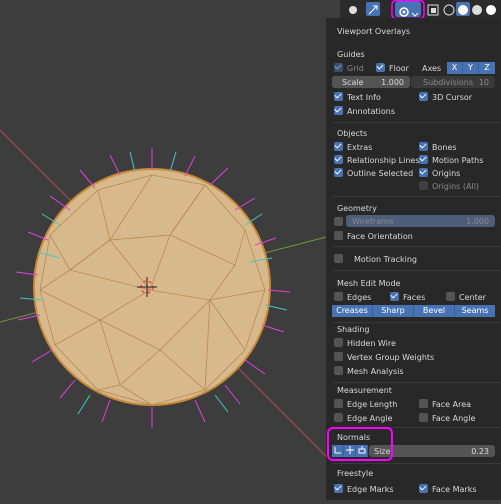 This screenshot has height=504, width=501. Describe the element at coordinates (351, 54) in the screenshot. I see `guides-header: Guides` at that location.